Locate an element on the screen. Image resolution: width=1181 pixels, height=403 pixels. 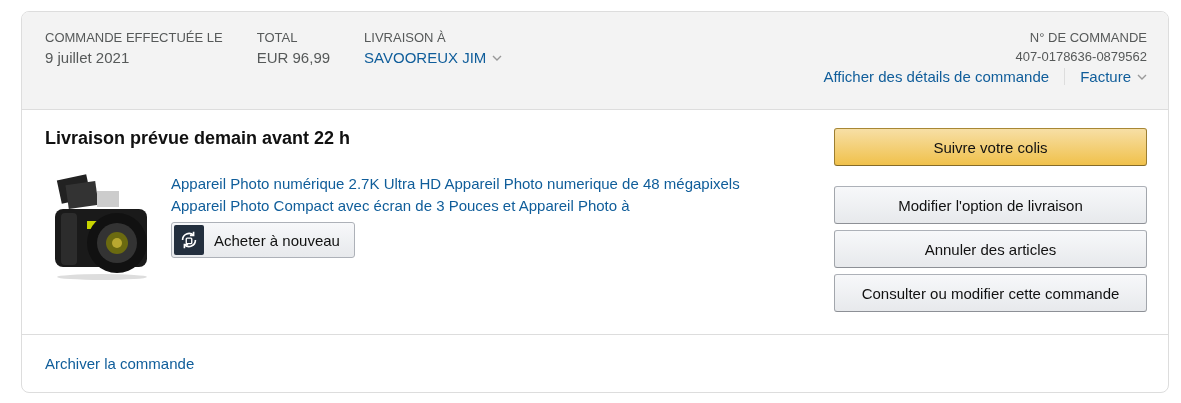
recipient-link: SAVOOREUX JIM is located at coordinates (433, 57).